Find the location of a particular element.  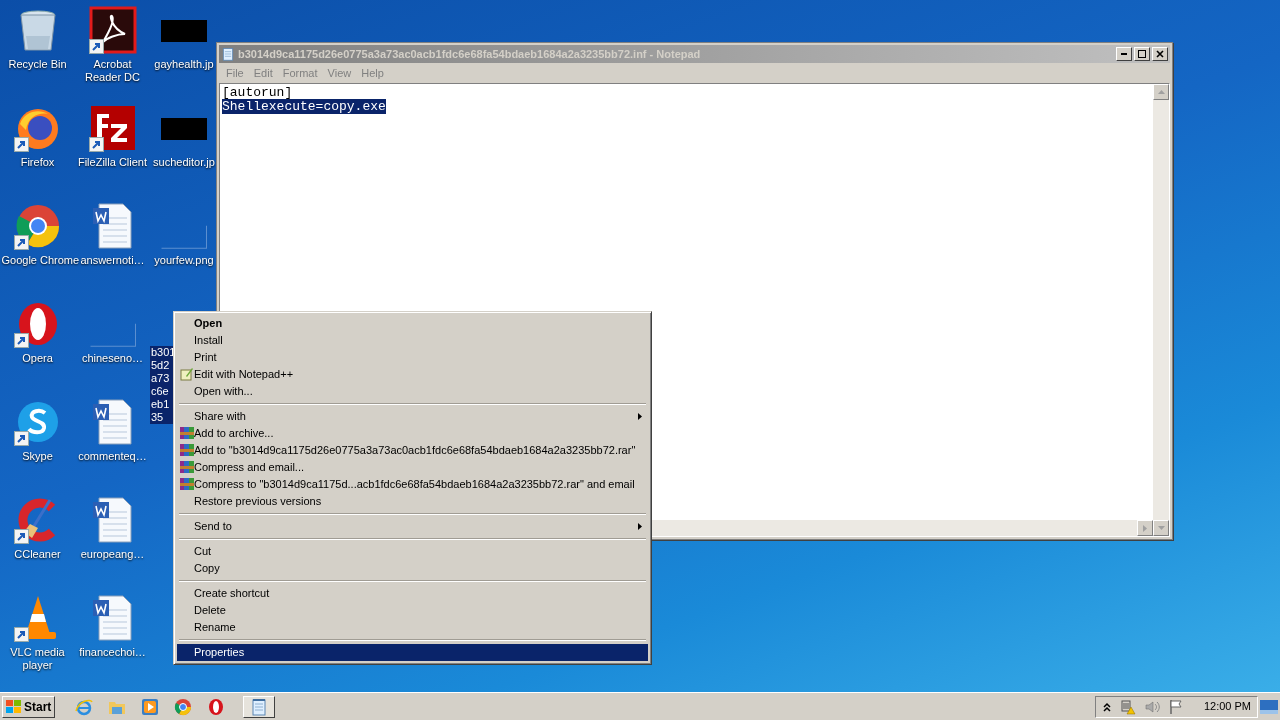

menu-item: Copy is located at coordinates (412, 568).